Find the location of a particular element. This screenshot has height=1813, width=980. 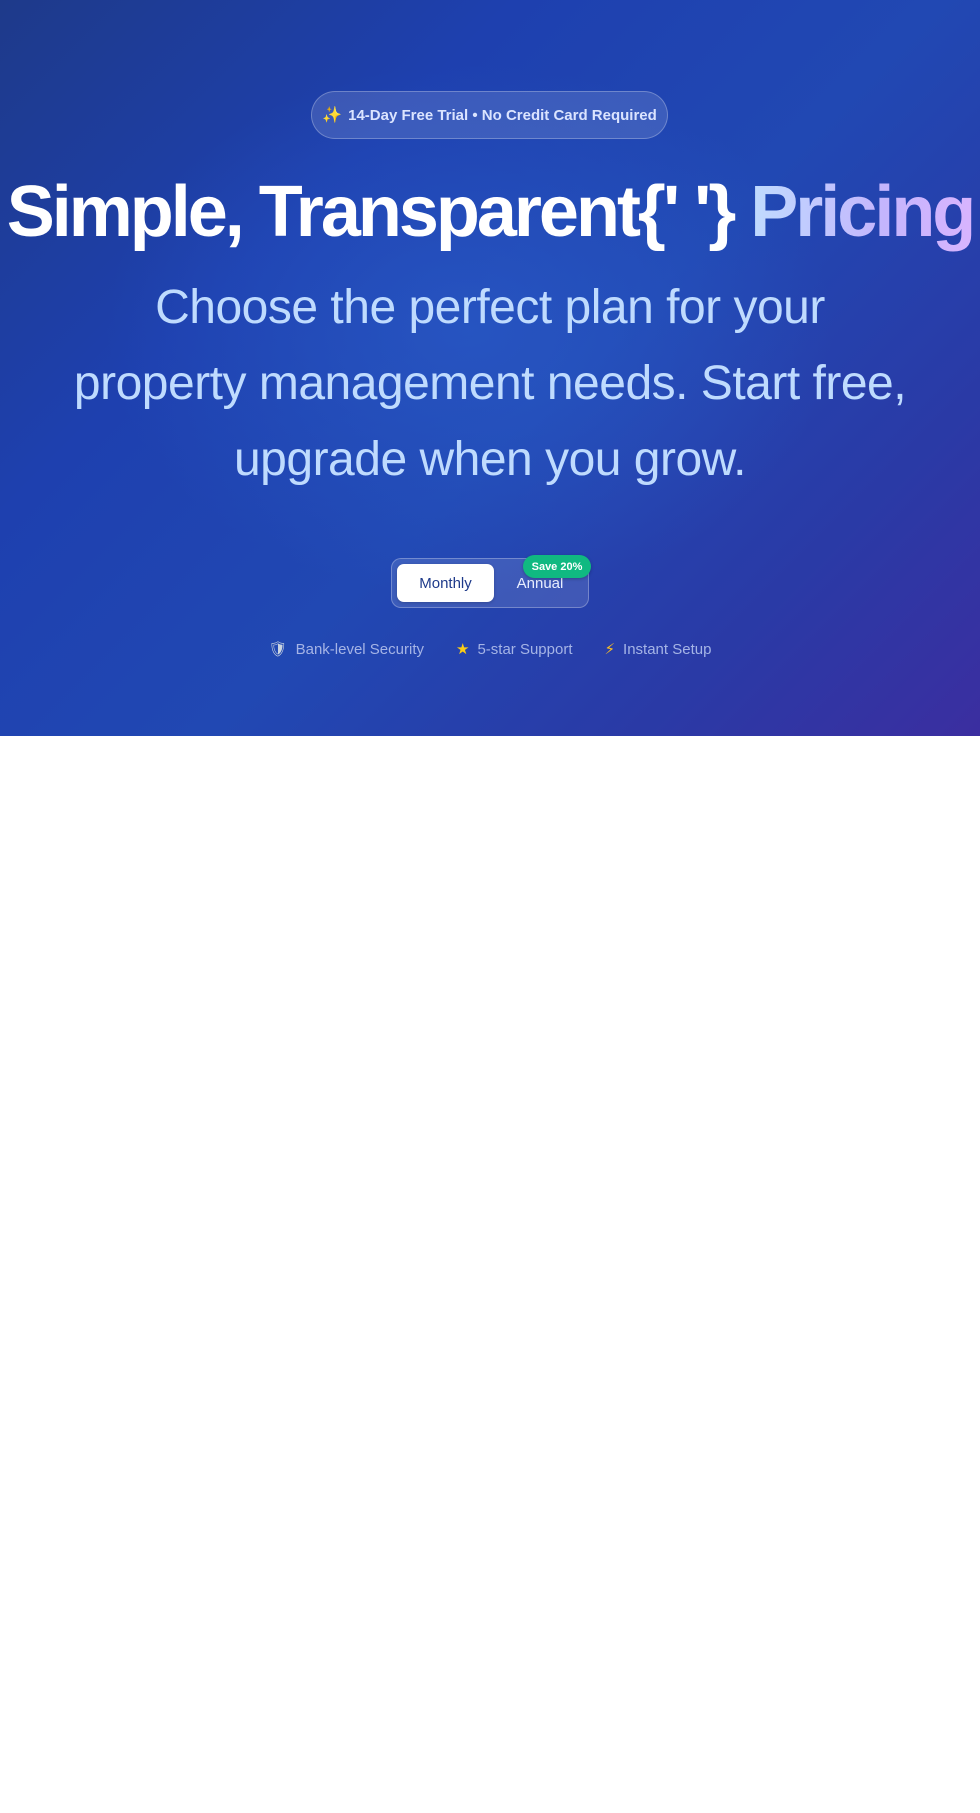

trust-item-setup: ⚡ Instant Setup is located at coordinates (657, 649).